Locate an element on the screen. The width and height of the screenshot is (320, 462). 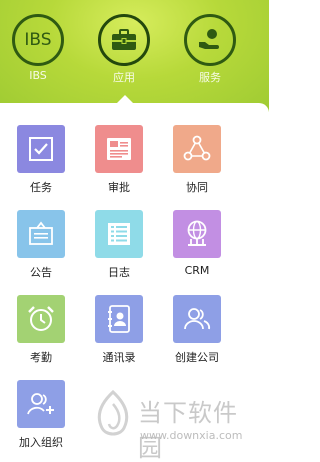
header-item-apps: 应用 is located at coordinates (124, 49).